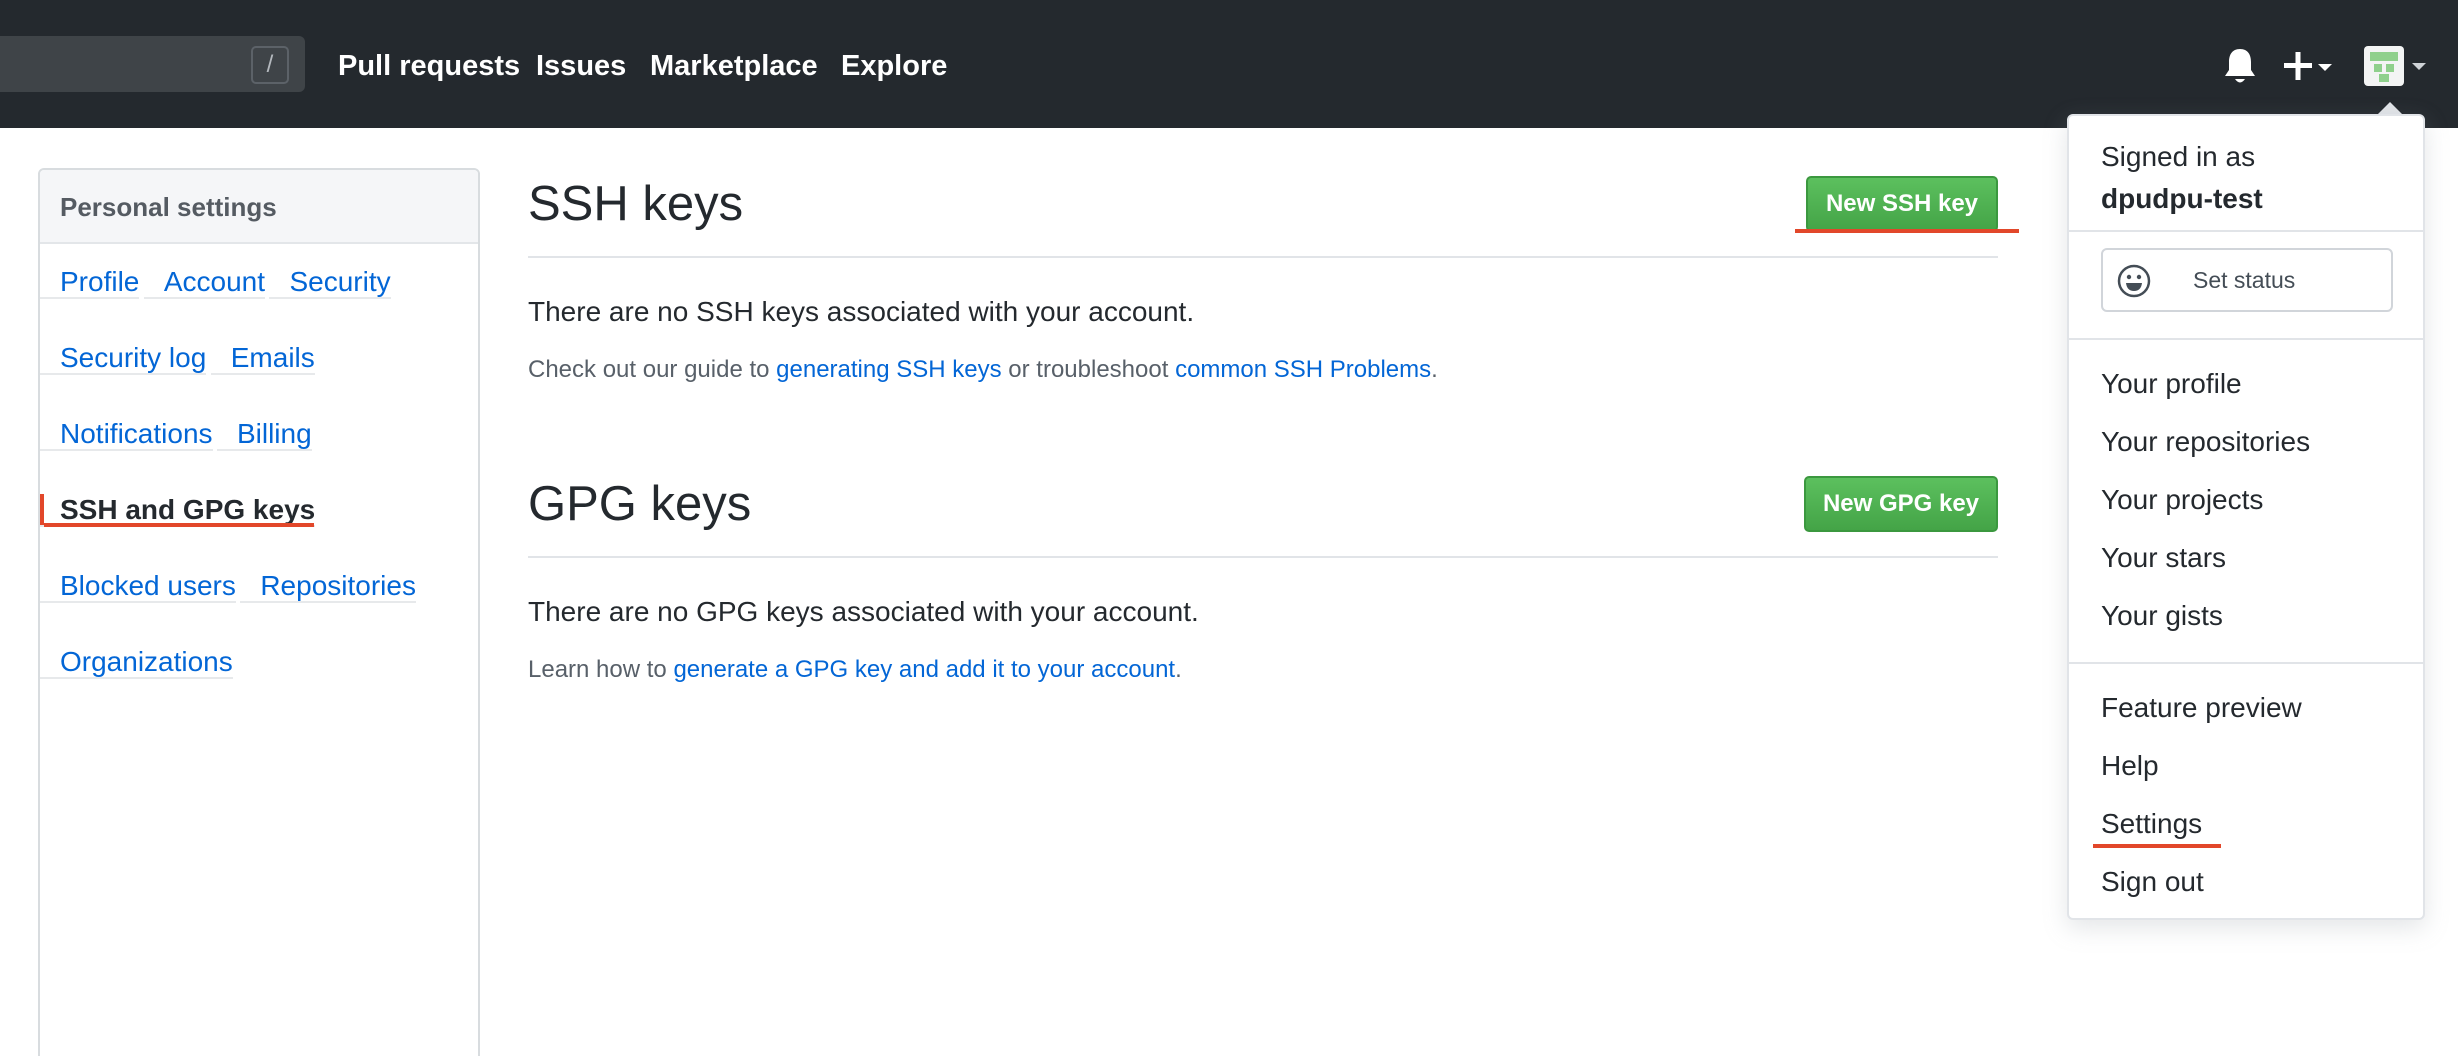 The height and width of the screenshot is (1056, 2458). What do you see at coordinates (2178, 156) in the screenshot?
I see `signed-in-label: Signed in as` at bounding box center [2178, 156].